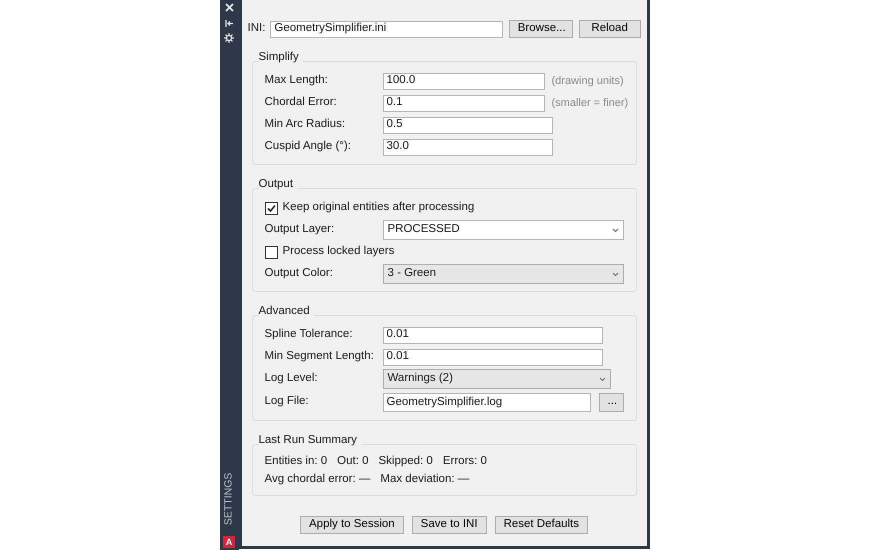 The width and height of the screenshot is (876, 550). What do you see at coordinates (296, 462) in the screenshot?
I see `summary-stat: Entities in: 0` at bounding box center [296, 462].